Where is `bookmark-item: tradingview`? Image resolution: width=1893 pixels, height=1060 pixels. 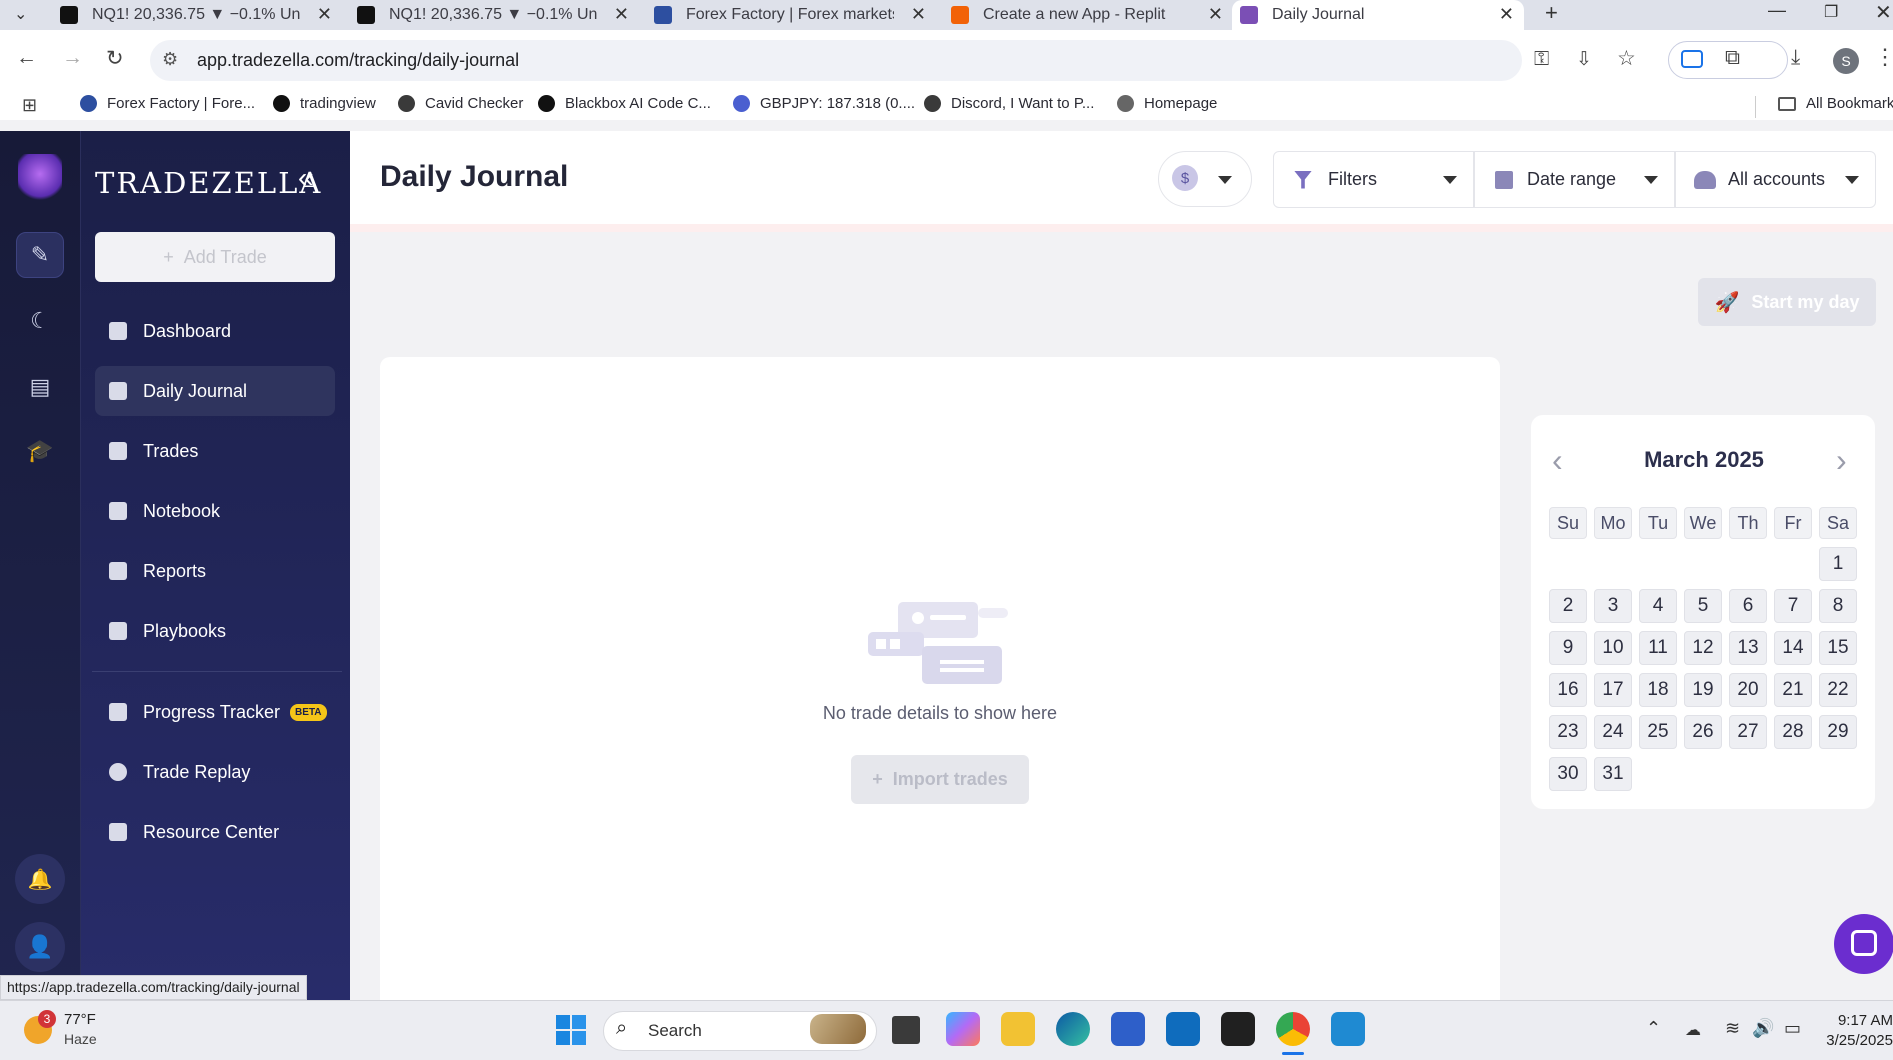
bookmark-item: tradingview is located at coordinates (324, 103).